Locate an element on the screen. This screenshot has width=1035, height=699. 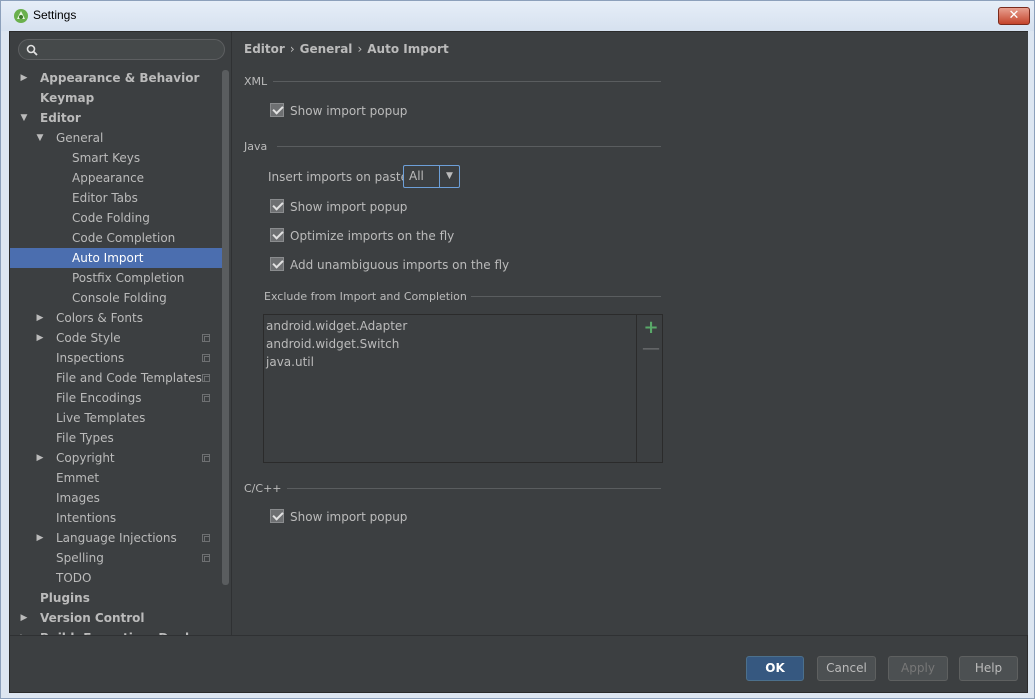
tree-item-label: Postfix Completion is located at coordinates (128, 278).